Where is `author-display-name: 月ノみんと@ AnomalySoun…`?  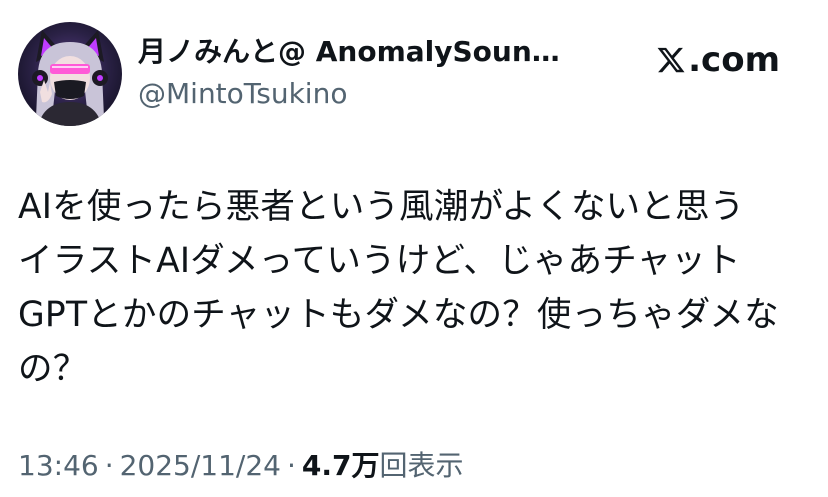
author-display-name: 月ノみんと@ AnomalySoun… is located at coordinates (373, 52).